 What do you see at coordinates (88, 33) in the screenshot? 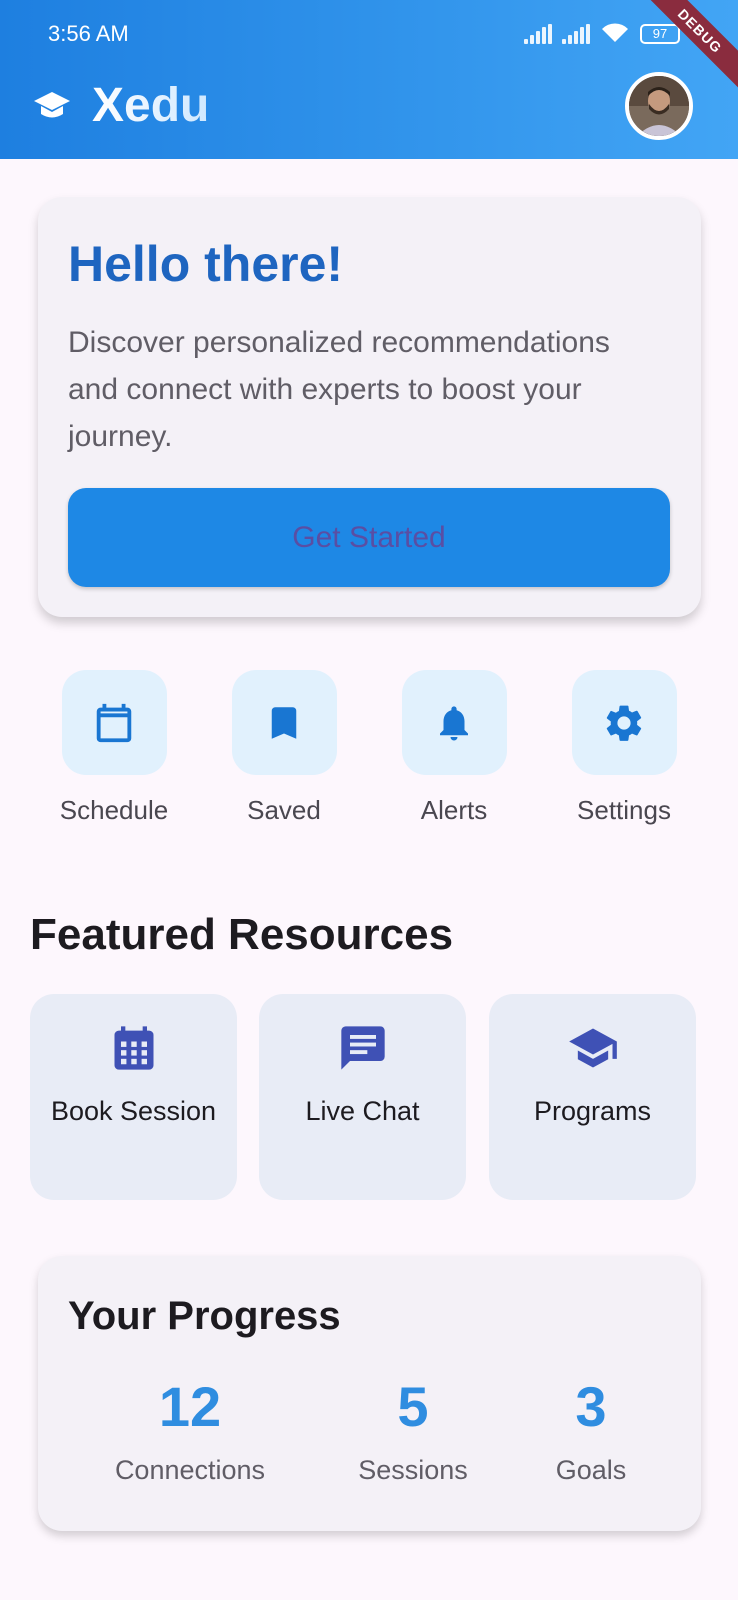
I see `status-time: 3:56 AM` at bounding box center [88, 33].